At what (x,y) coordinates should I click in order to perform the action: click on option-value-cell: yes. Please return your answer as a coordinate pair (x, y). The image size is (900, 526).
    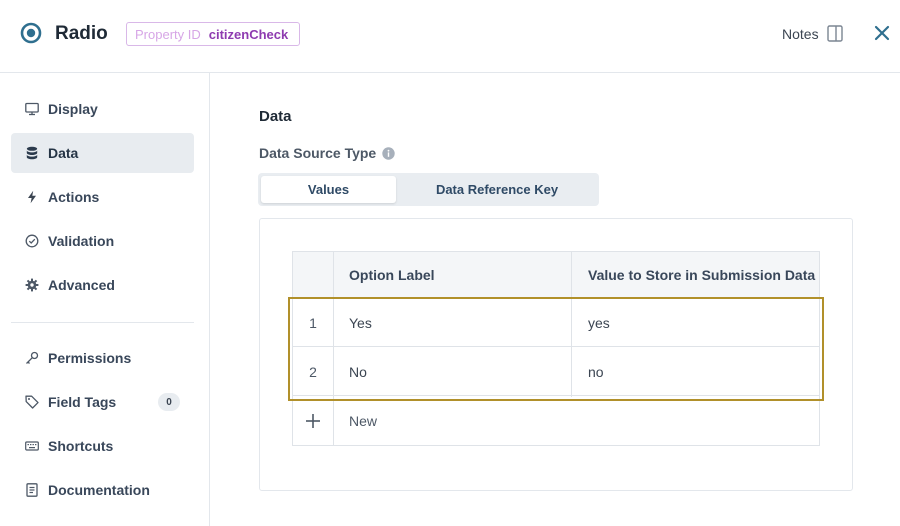
    Looking at the image, I should click on (599, 323).